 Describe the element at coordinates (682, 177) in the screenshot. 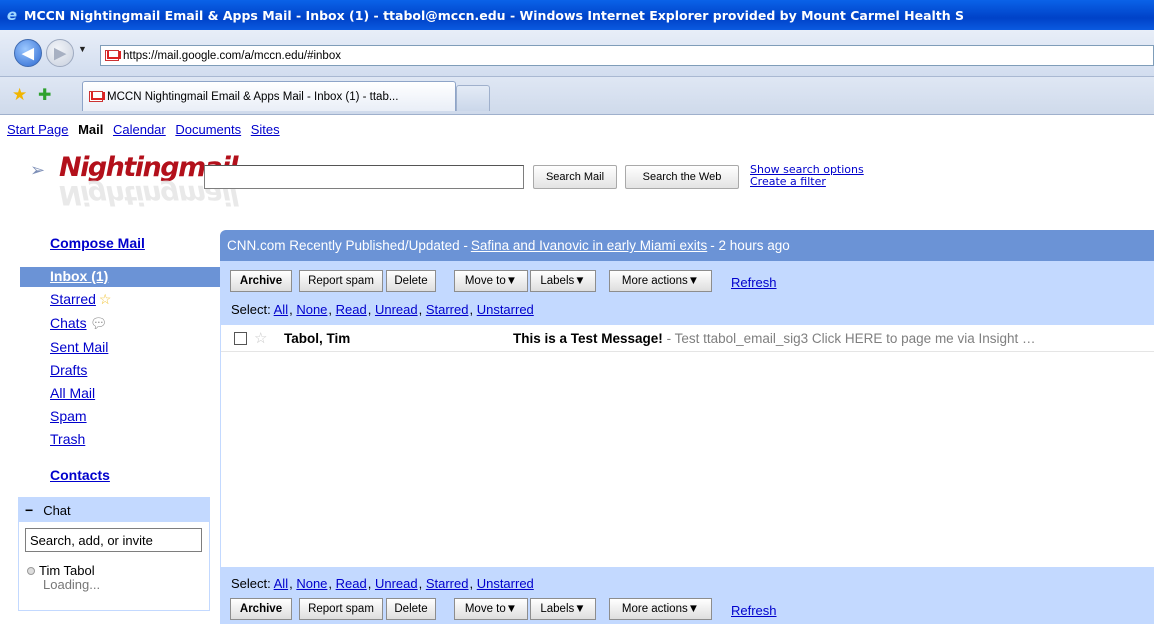

I see `search-web-button: Search the Web` at that location.